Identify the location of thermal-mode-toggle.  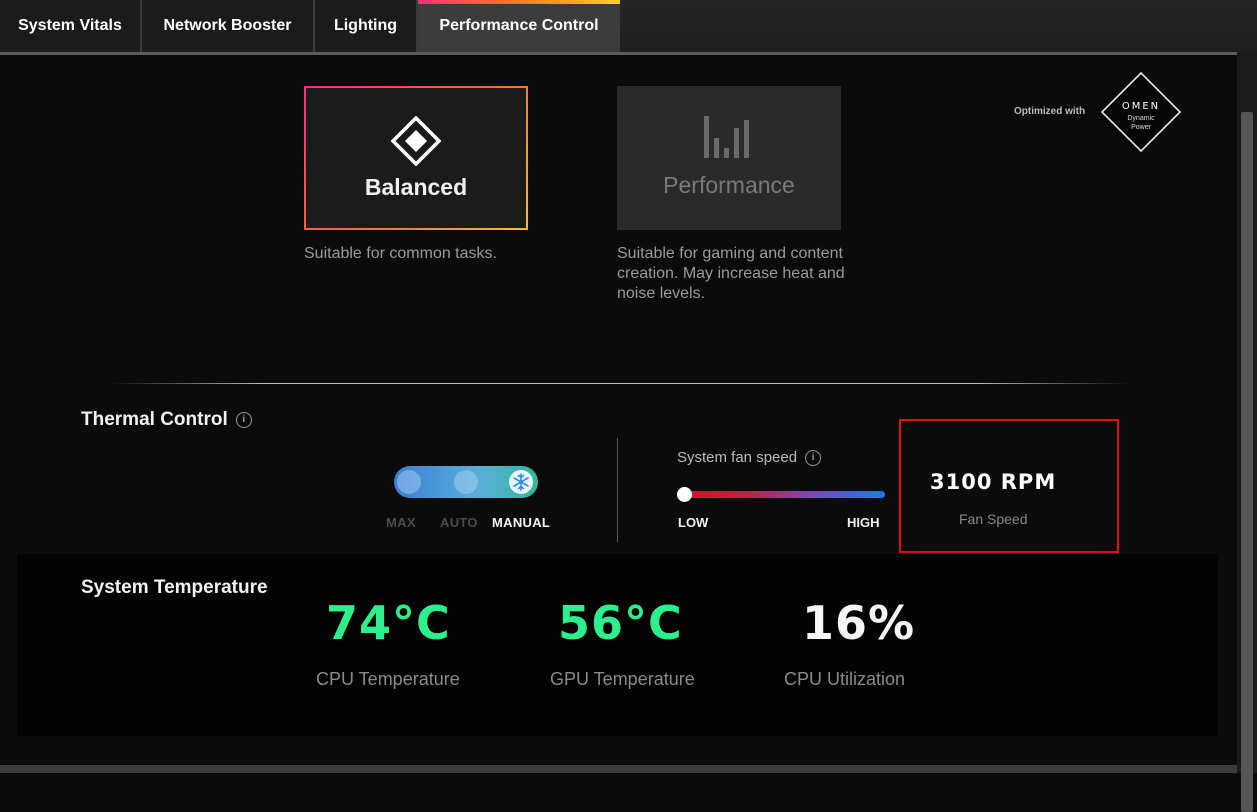
(466, 482).